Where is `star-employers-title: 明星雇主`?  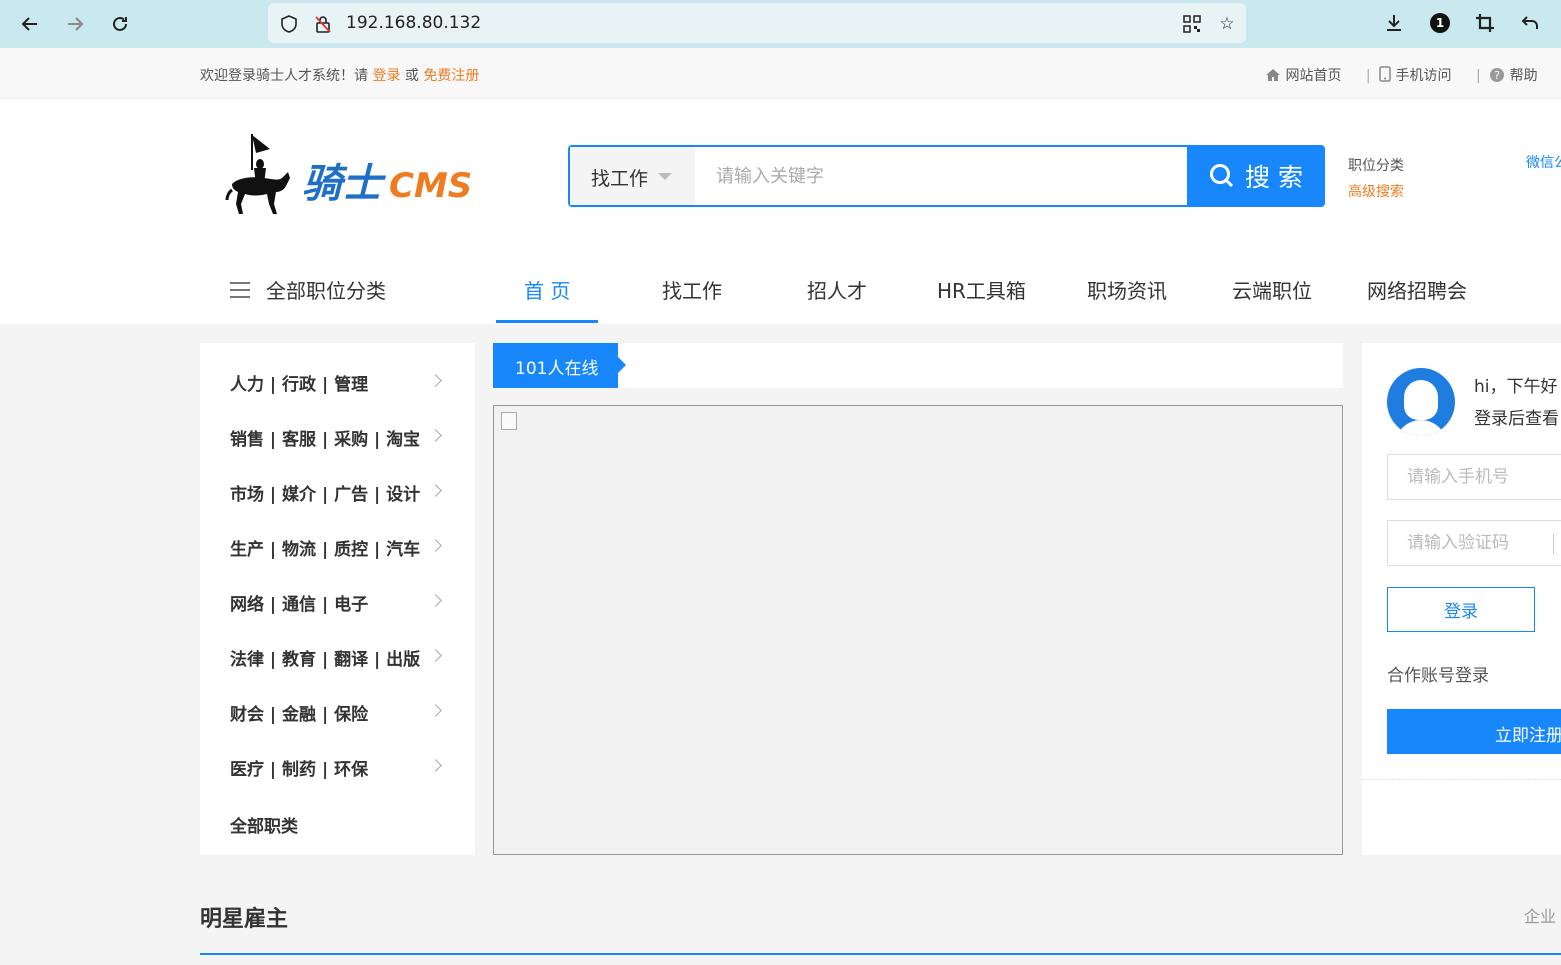 star-employers-title: 明星雇主 is located at coordinates (244, 919).